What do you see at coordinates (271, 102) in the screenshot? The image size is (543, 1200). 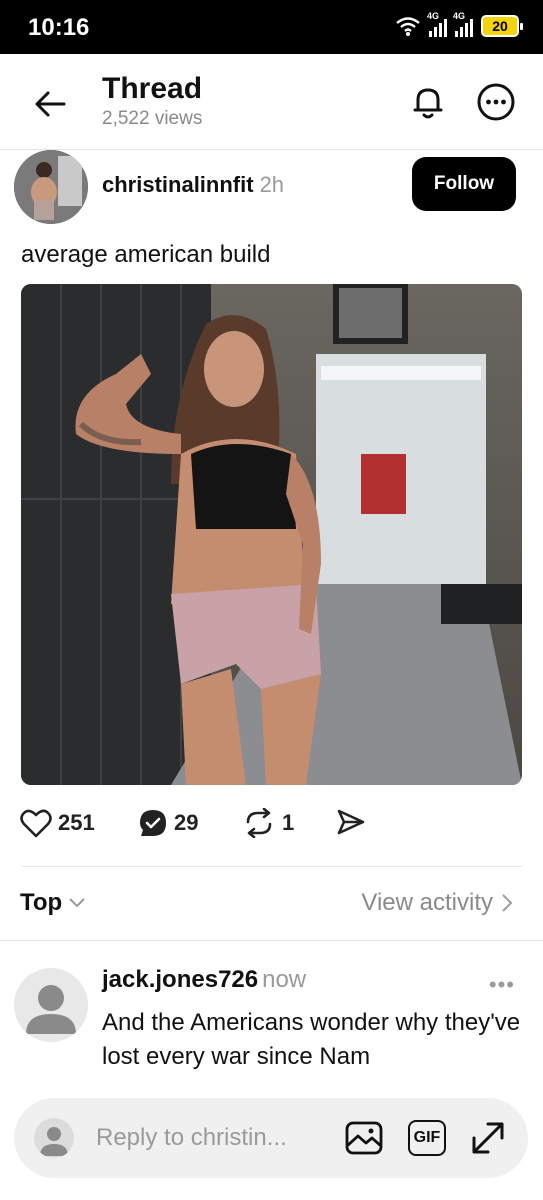 I see `thread-header: Thread 2,522 views` at bounding box center [271, 102].